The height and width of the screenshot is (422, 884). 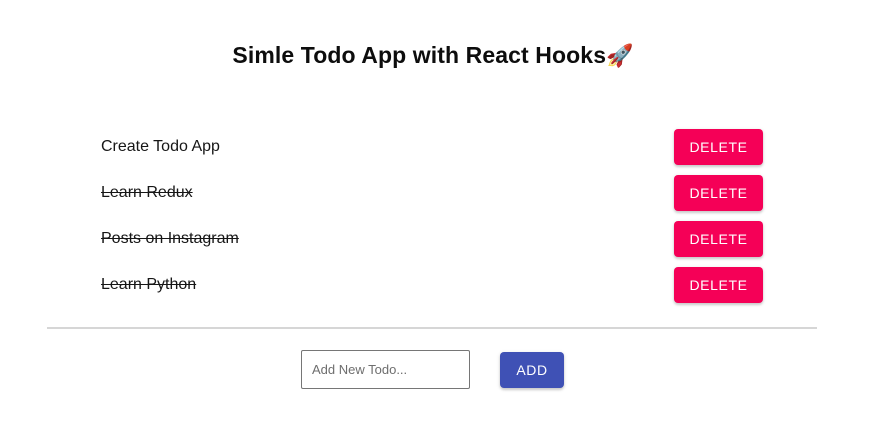 I want to click on todo-item: Posts on Instagram DELETE, so click(x=432, y=239).